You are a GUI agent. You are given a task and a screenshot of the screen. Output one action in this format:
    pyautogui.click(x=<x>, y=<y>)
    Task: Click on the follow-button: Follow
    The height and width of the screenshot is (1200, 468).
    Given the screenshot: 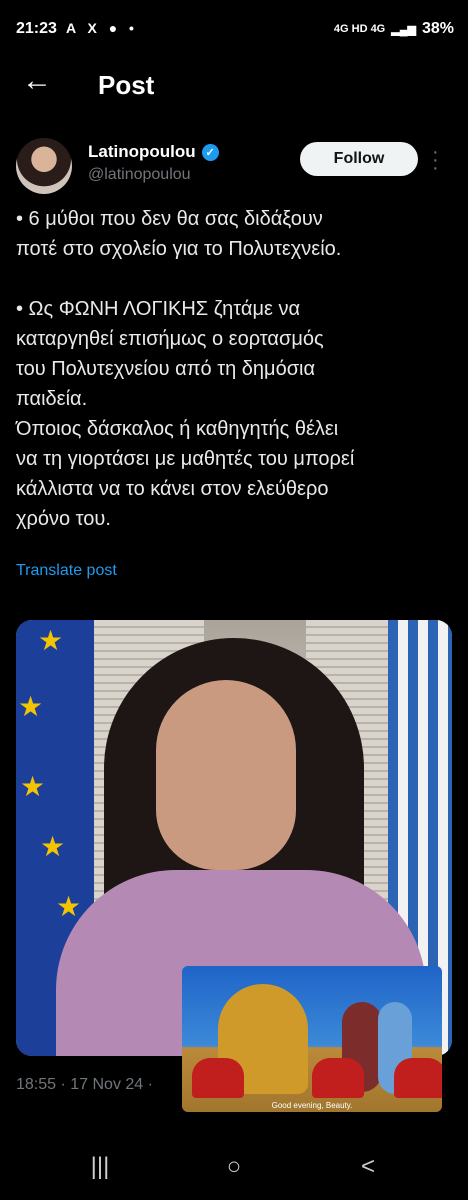 What is the action you would take?
    pyautogui.click(x=359, y=159)
    